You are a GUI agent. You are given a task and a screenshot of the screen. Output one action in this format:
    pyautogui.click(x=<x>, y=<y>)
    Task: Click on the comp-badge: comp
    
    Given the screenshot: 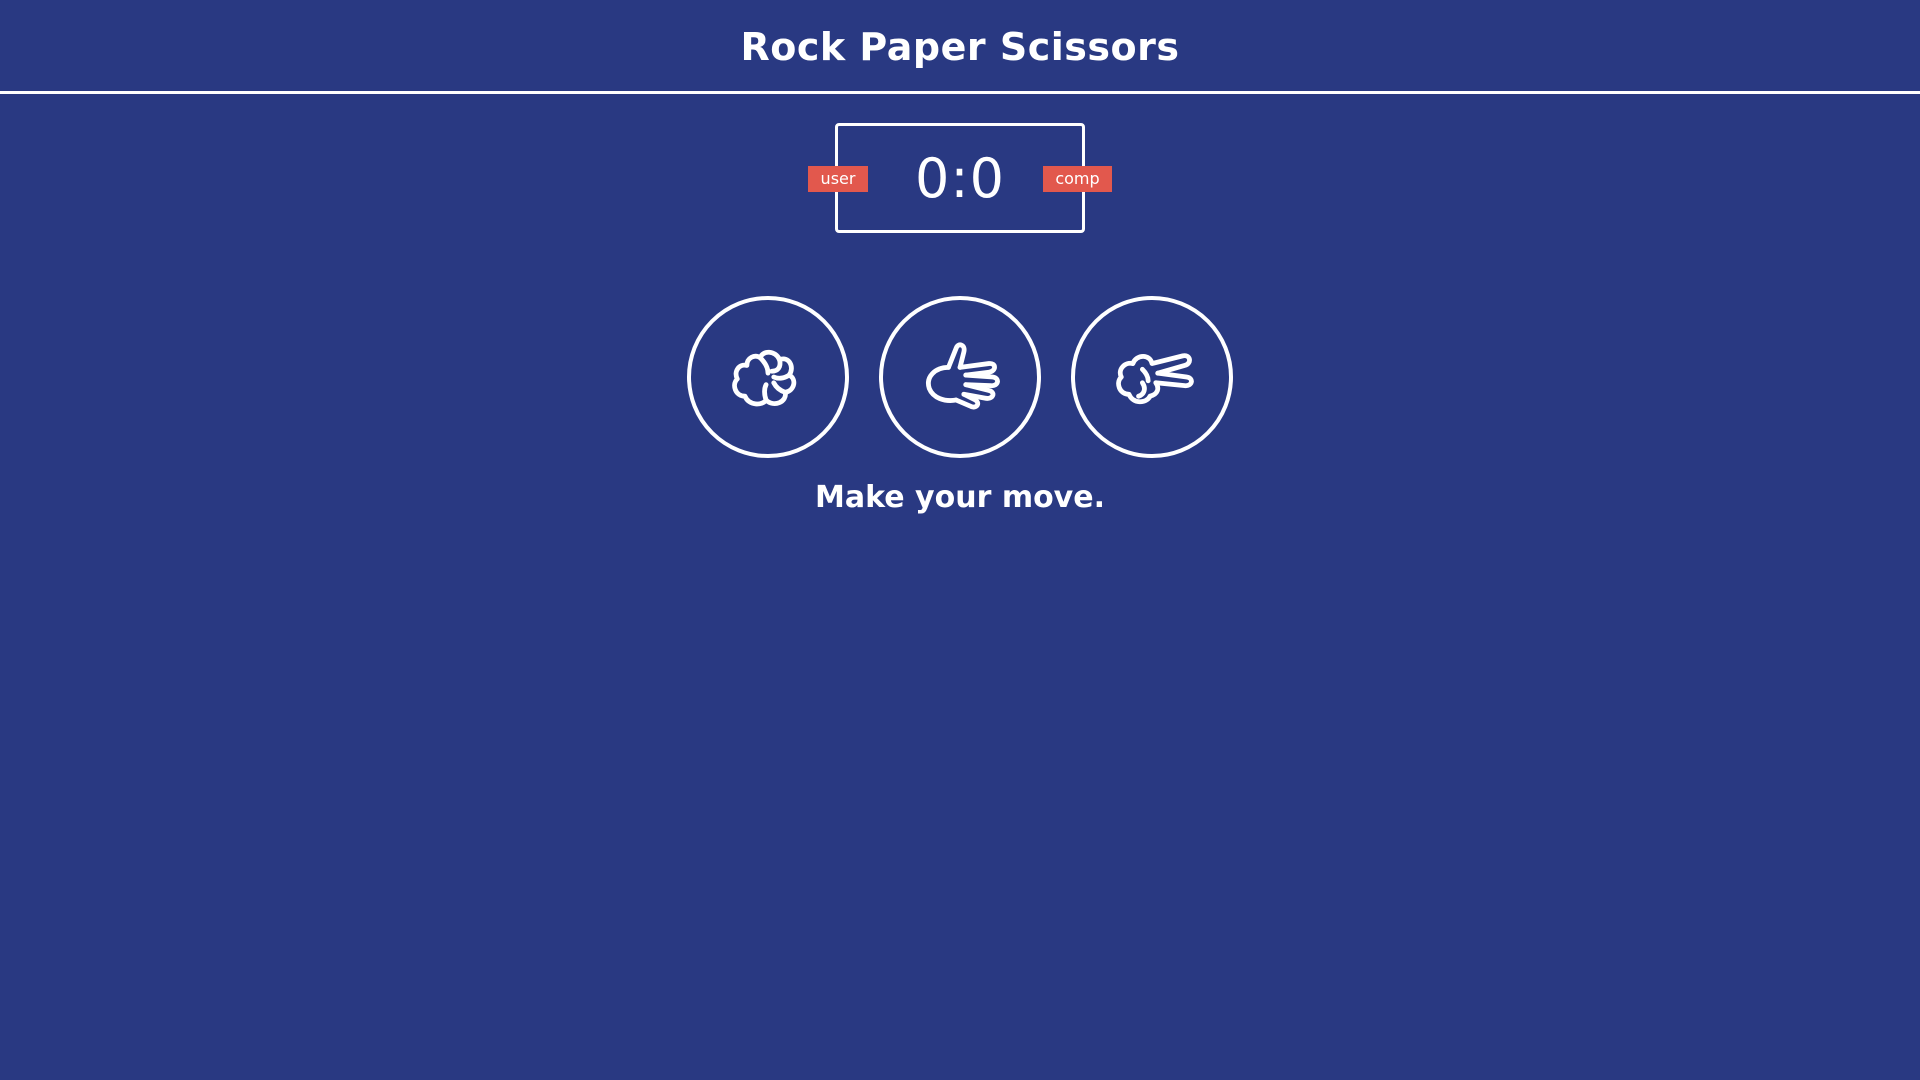 What is the action you would take?
    pyautogui.click(x=1077, y=179)
    